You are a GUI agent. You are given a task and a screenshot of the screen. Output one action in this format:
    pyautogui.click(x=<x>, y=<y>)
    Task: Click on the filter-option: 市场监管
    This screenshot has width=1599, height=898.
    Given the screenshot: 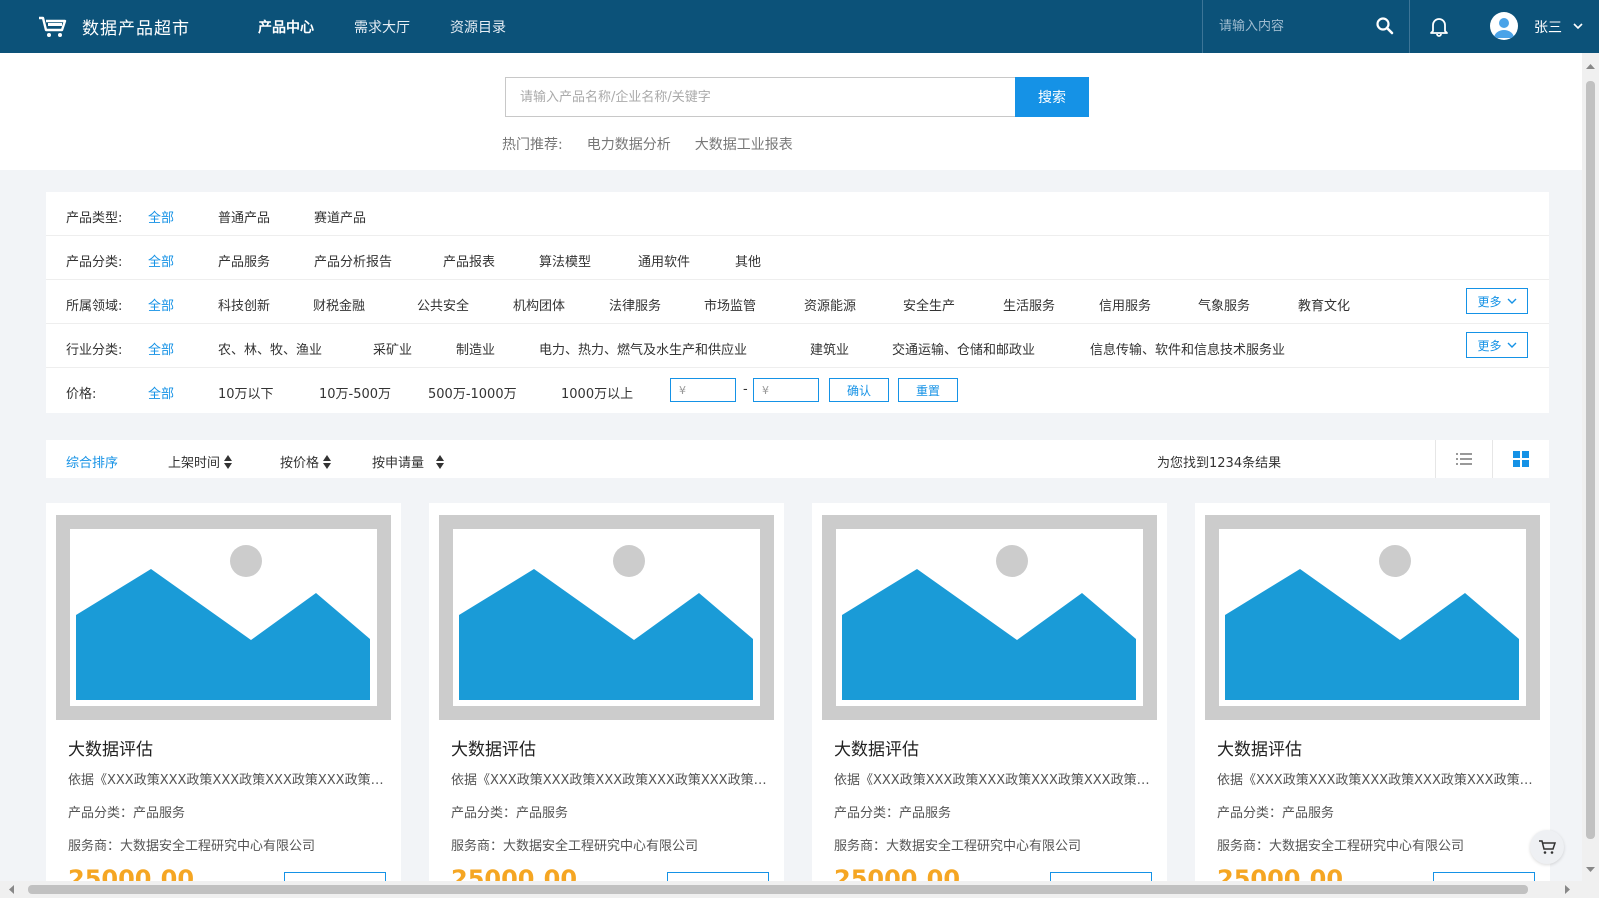 What is the action you would take?
    pyautogui.click(x=730, y=304)
    